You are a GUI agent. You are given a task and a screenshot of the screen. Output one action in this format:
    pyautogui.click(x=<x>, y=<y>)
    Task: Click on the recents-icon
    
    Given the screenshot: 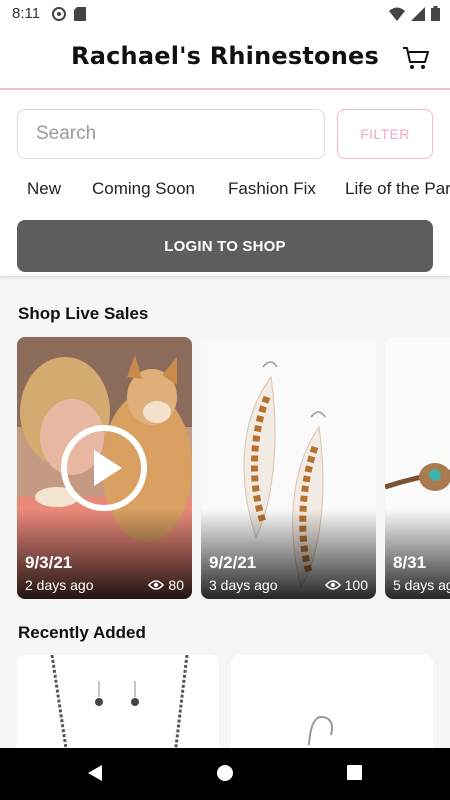 What is the action you would take?
    pyautogui.click(x=354, y=772)
    